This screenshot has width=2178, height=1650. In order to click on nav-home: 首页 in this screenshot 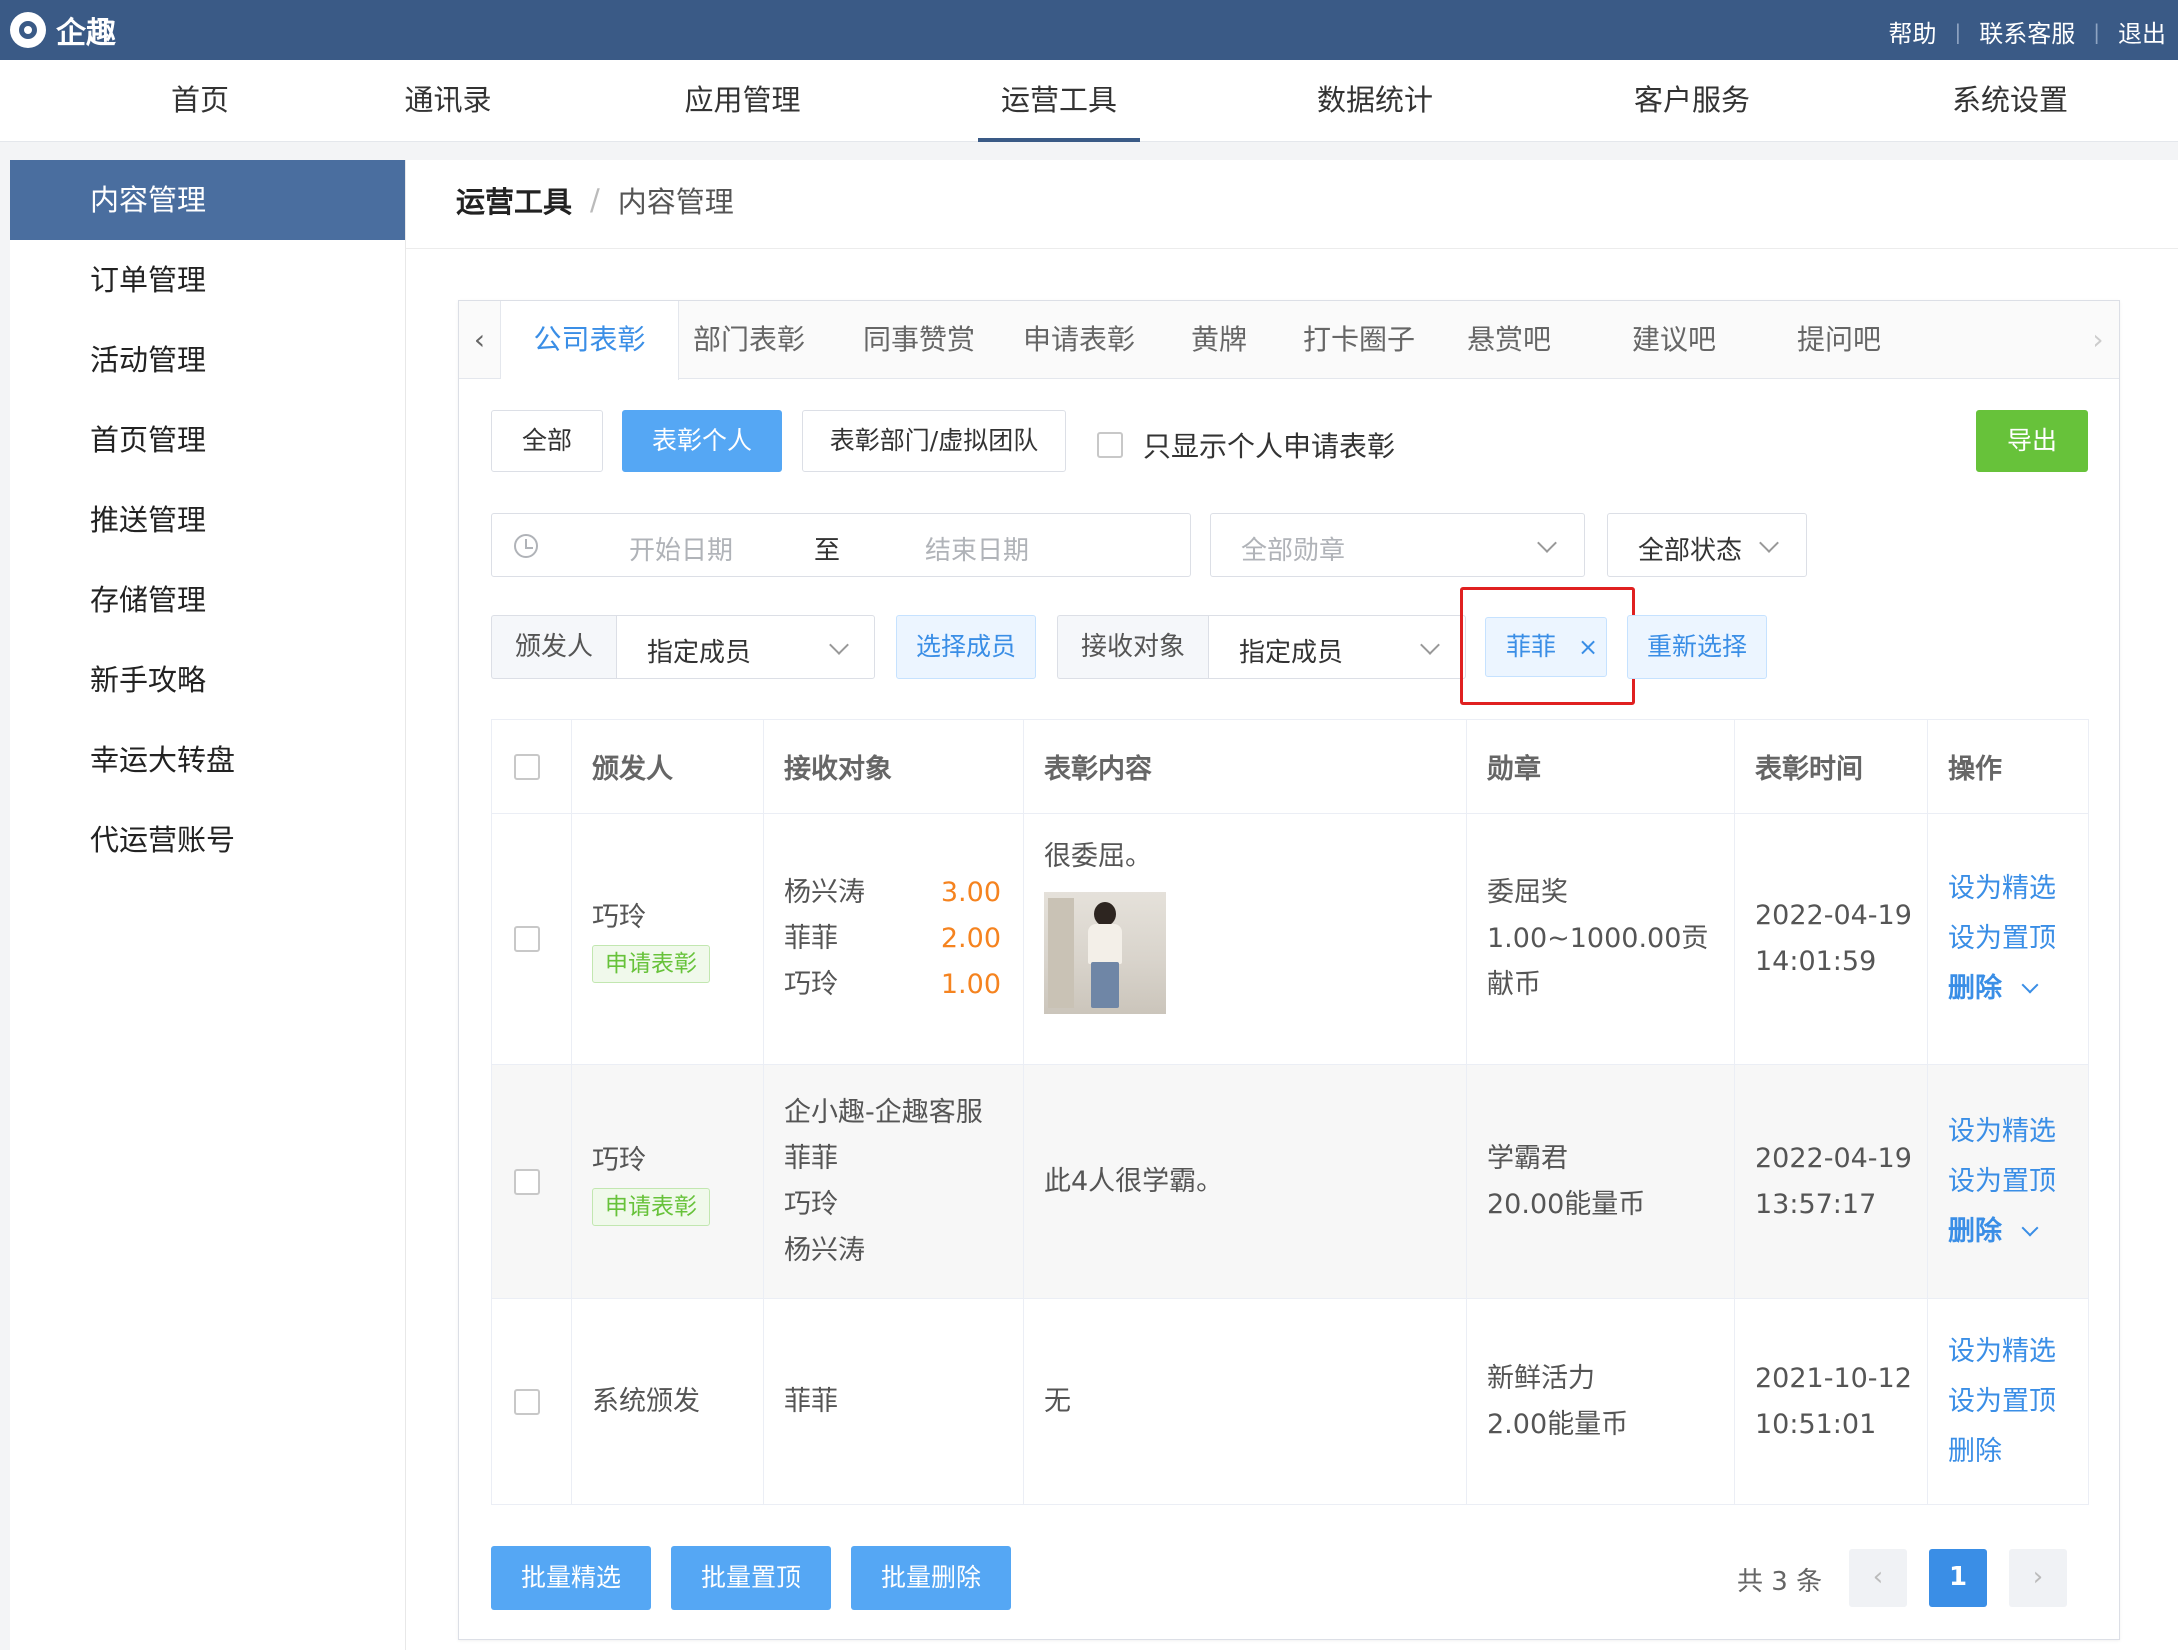, I will do `click(200, 101)`.